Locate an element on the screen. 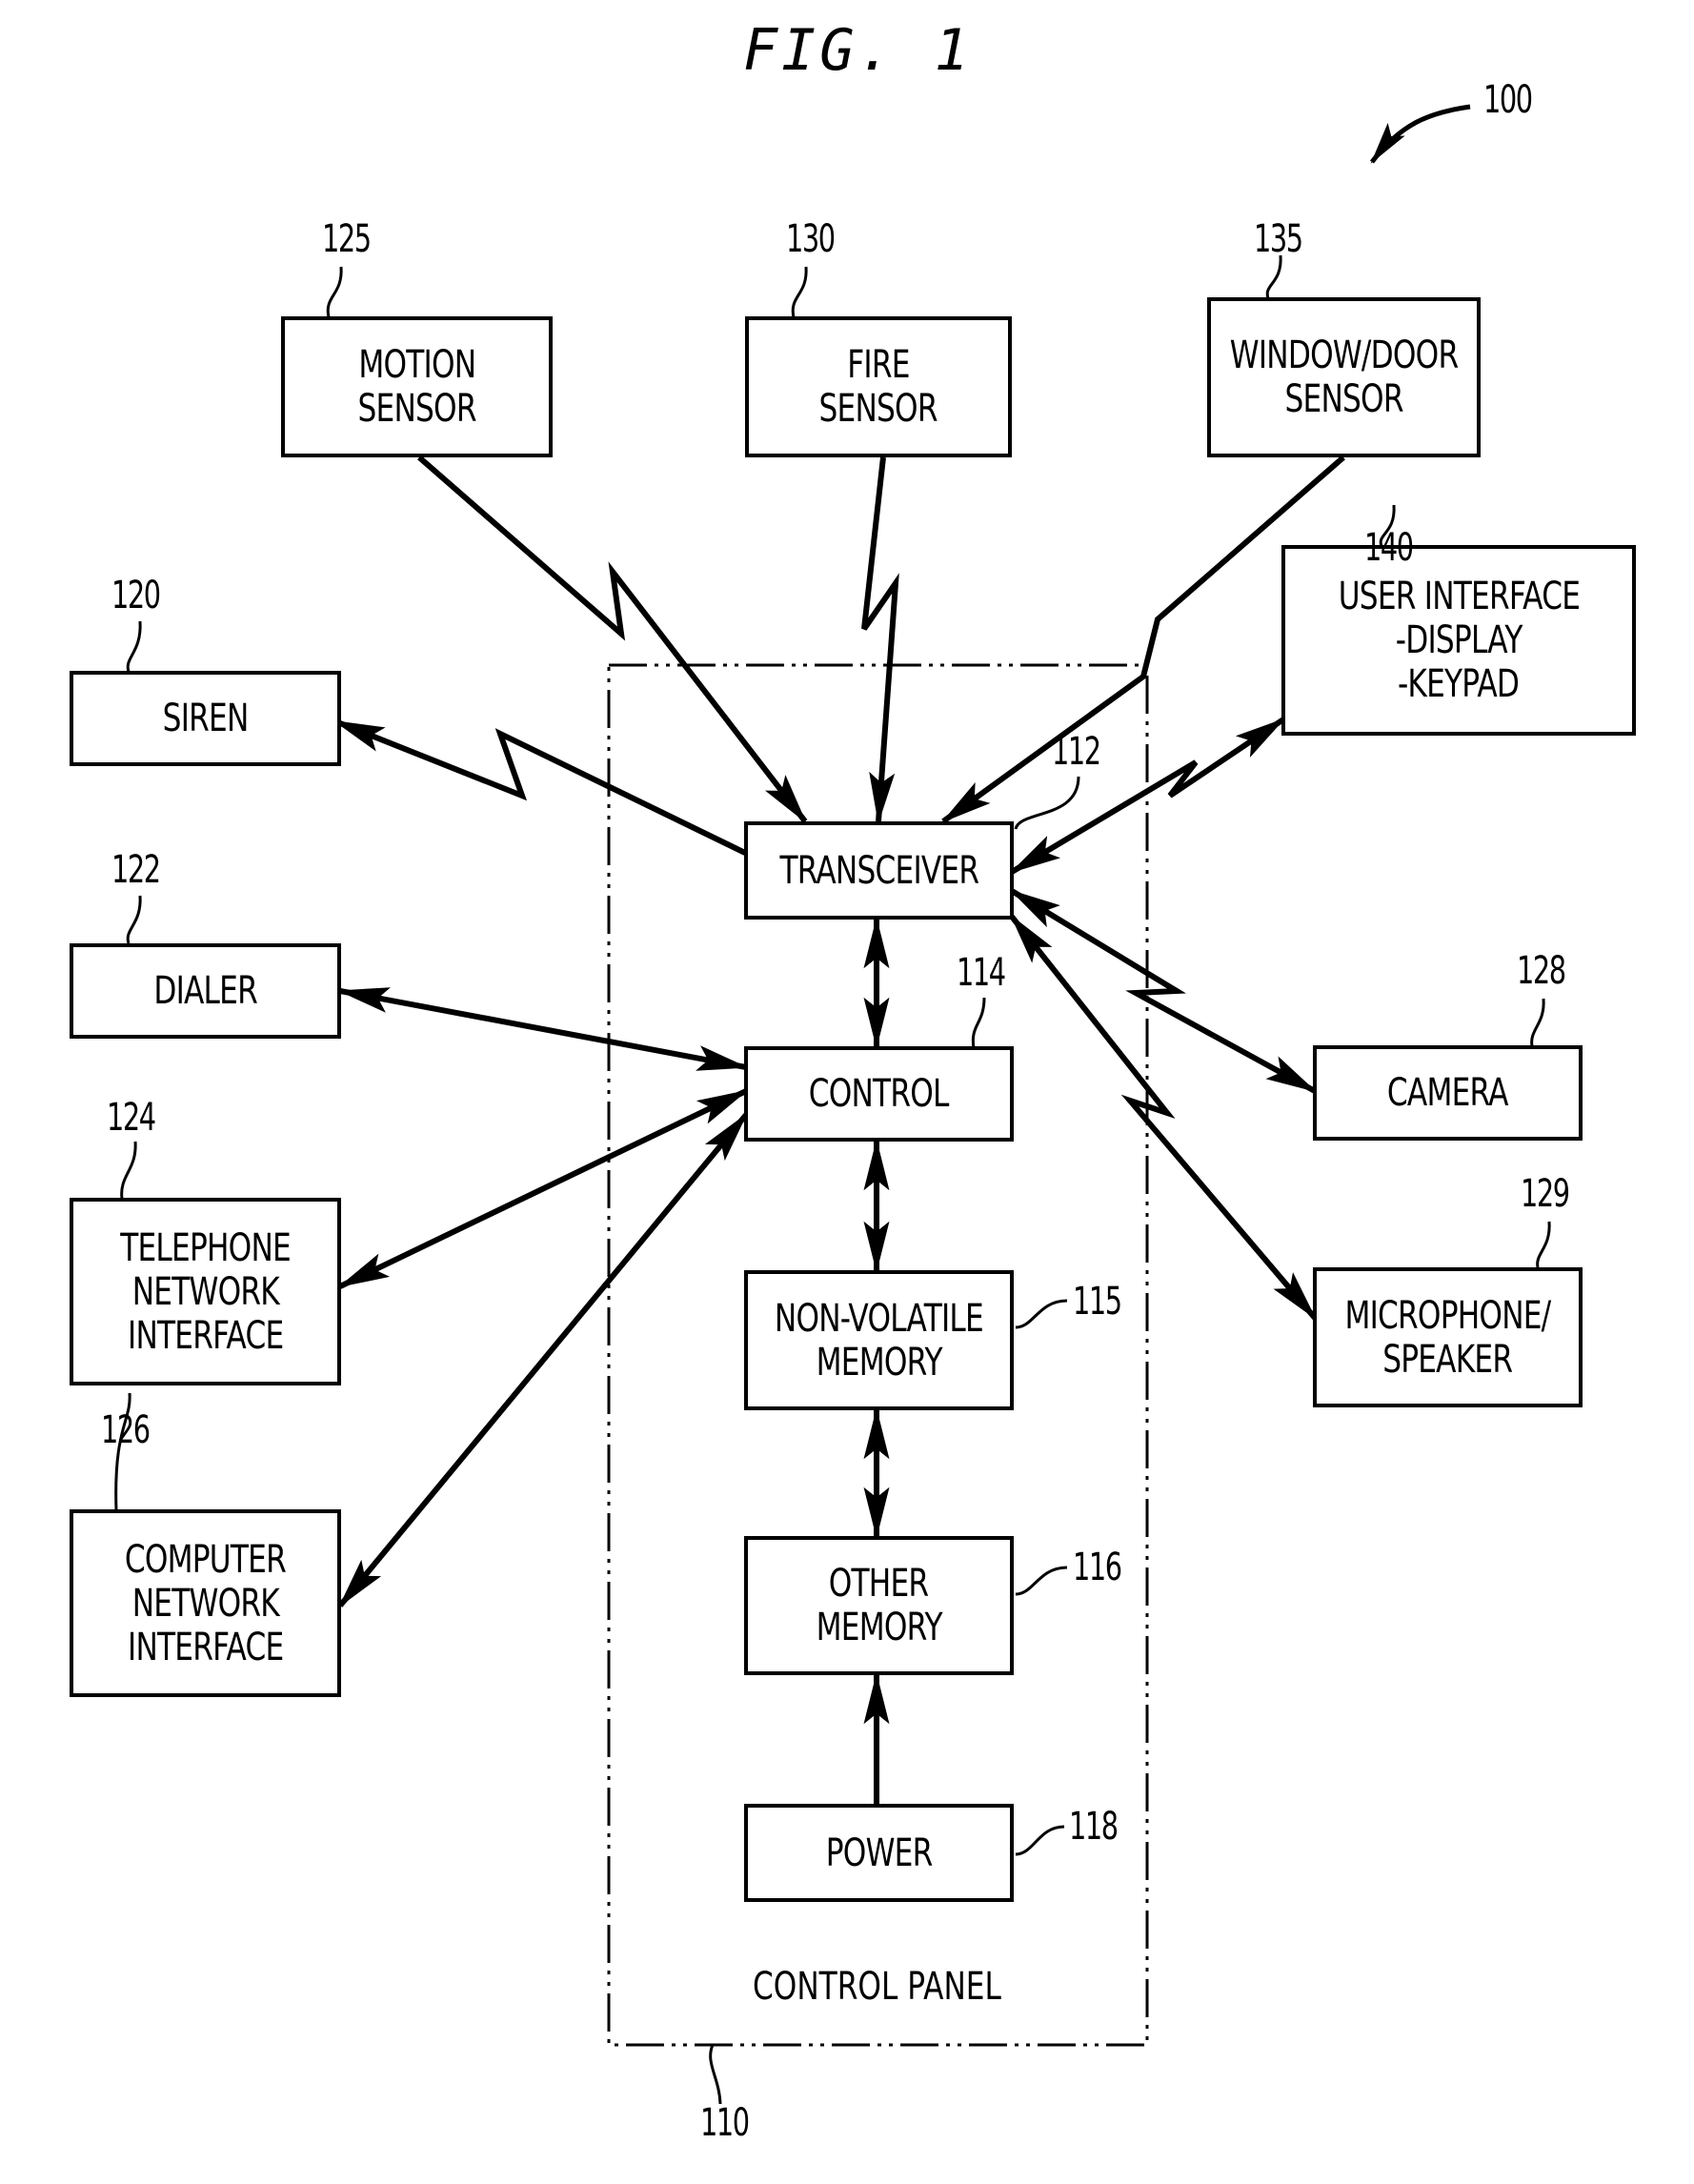 This screenshot has width=1694, height=2184. link-transceiver-to-siren is located at coordinates (540, 787).